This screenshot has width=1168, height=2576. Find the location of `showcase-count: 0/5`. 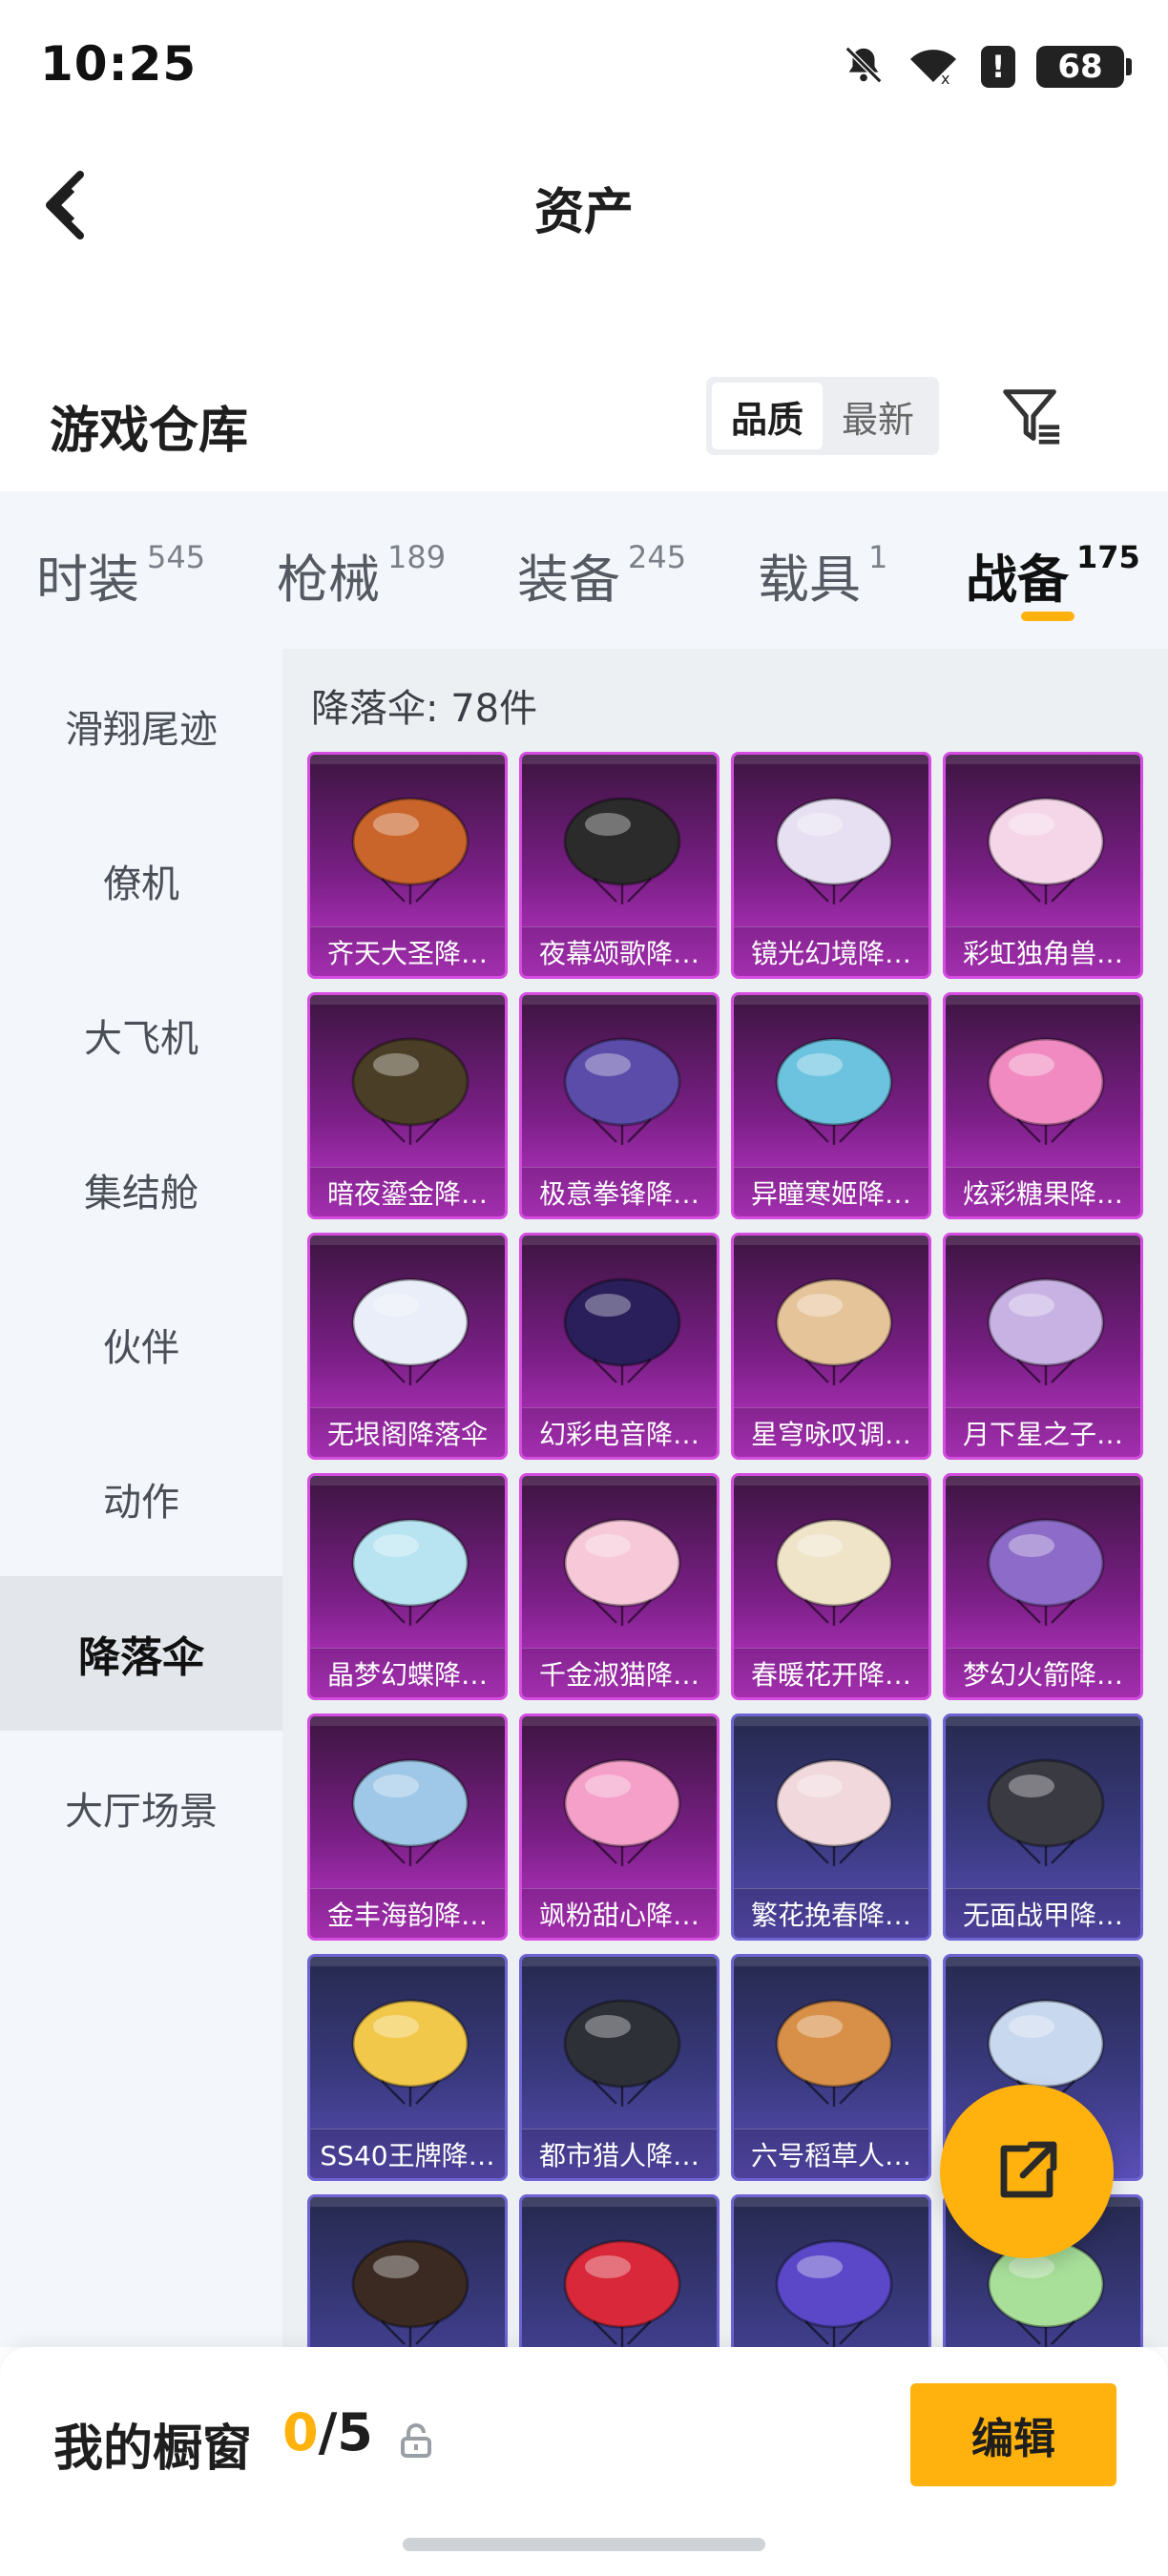

showcase-count: 0/5 is located at coordinates (328, 2432).